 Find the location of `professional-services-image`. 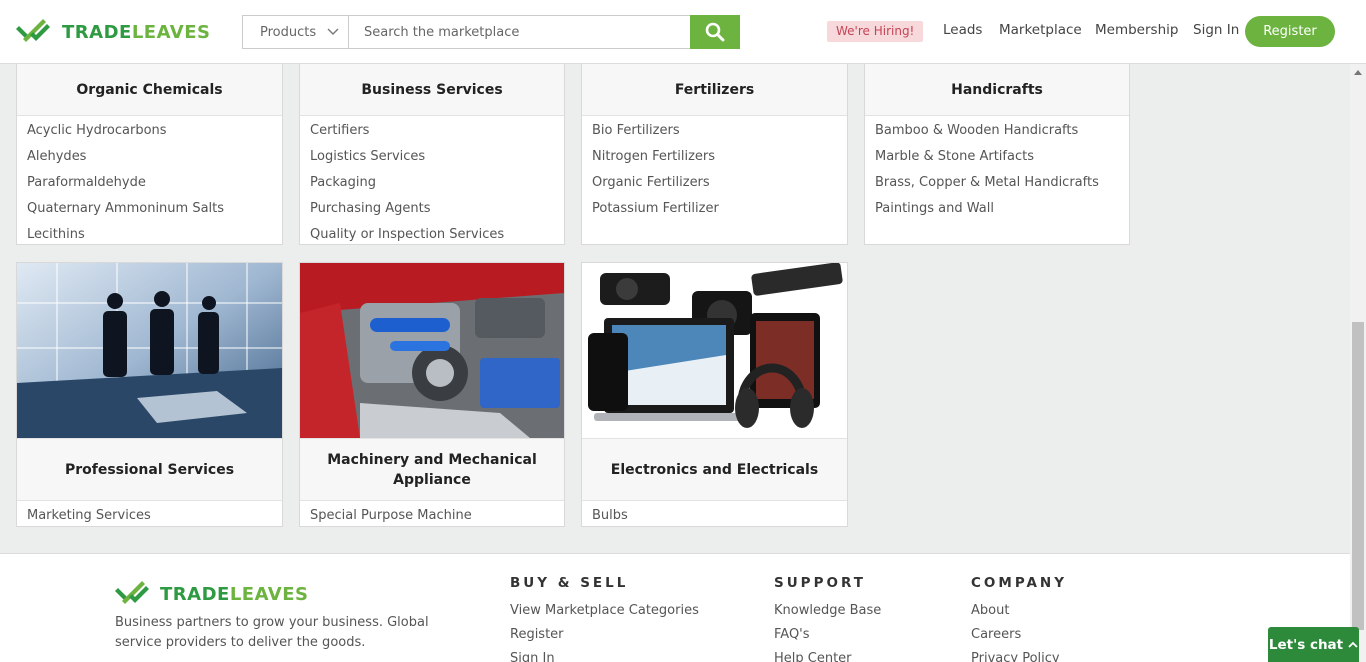

professional-services-image is located at coordinates (149, 350).